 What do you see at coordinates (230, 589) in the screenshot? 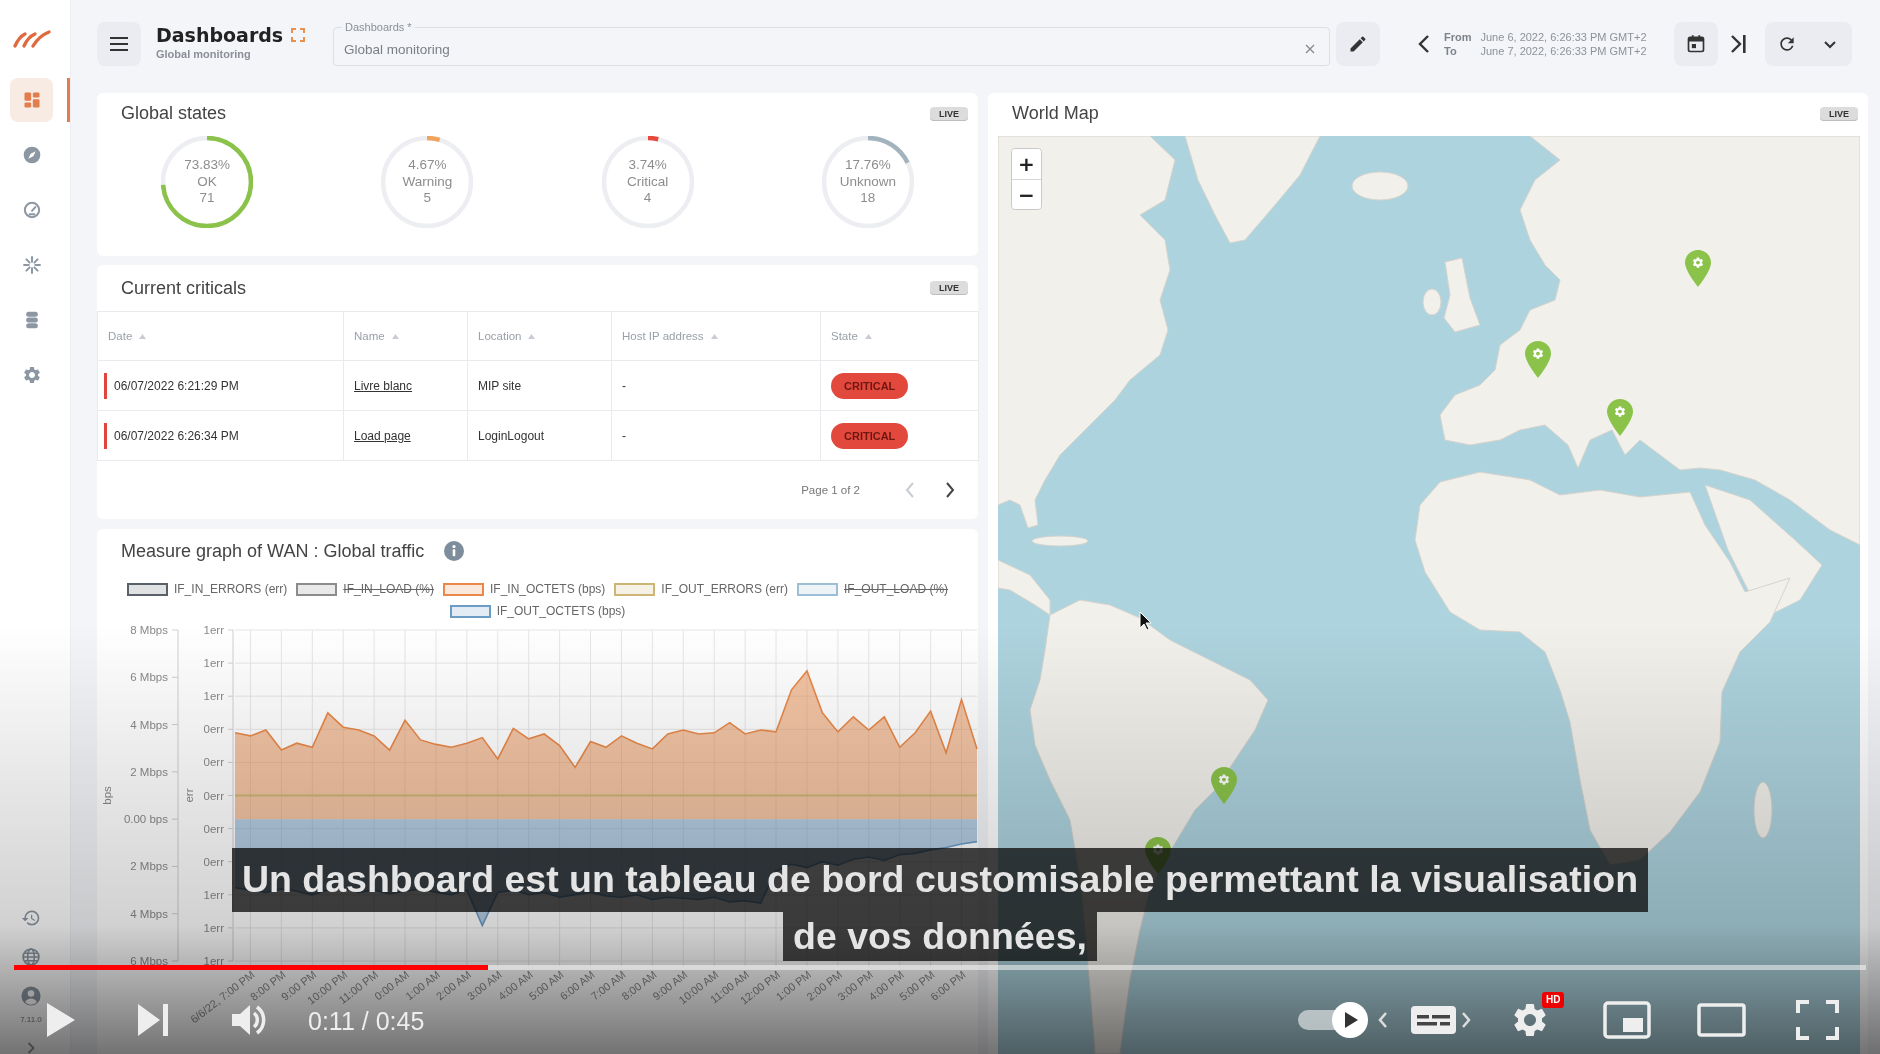
I see `legend-item: IF_IN_ERRORS (err)` at bounding box center [230, 589].